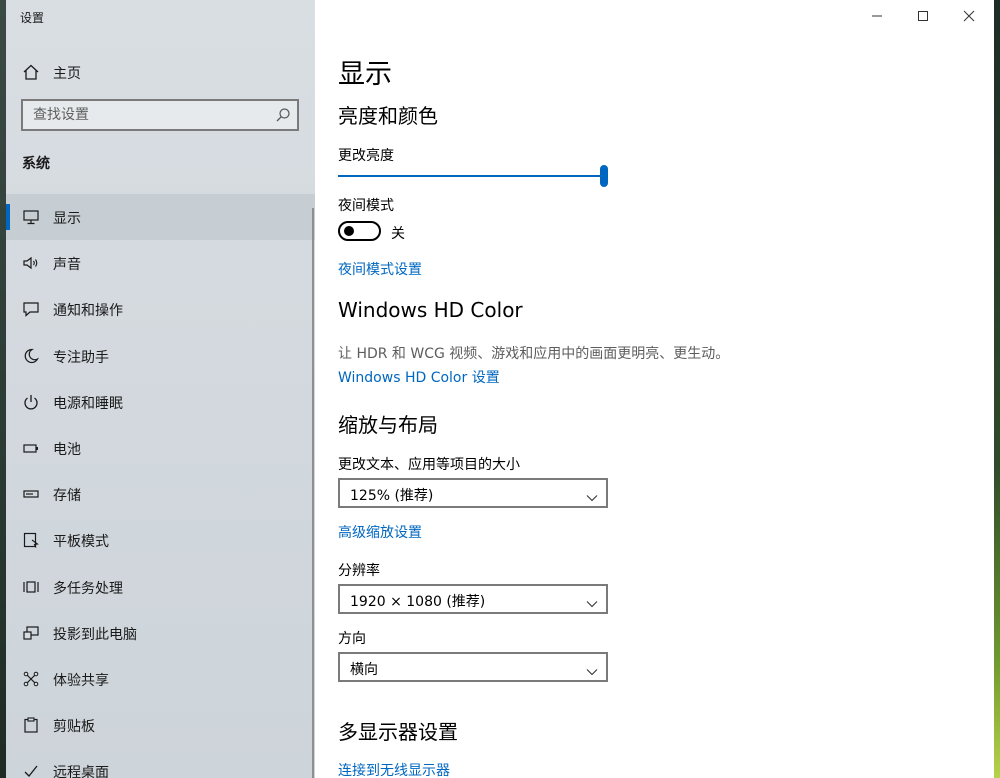  Describe the element at coordinates (81, 542) in the screenshot. I see `sidebar-item-label: 平板模式` at that location.